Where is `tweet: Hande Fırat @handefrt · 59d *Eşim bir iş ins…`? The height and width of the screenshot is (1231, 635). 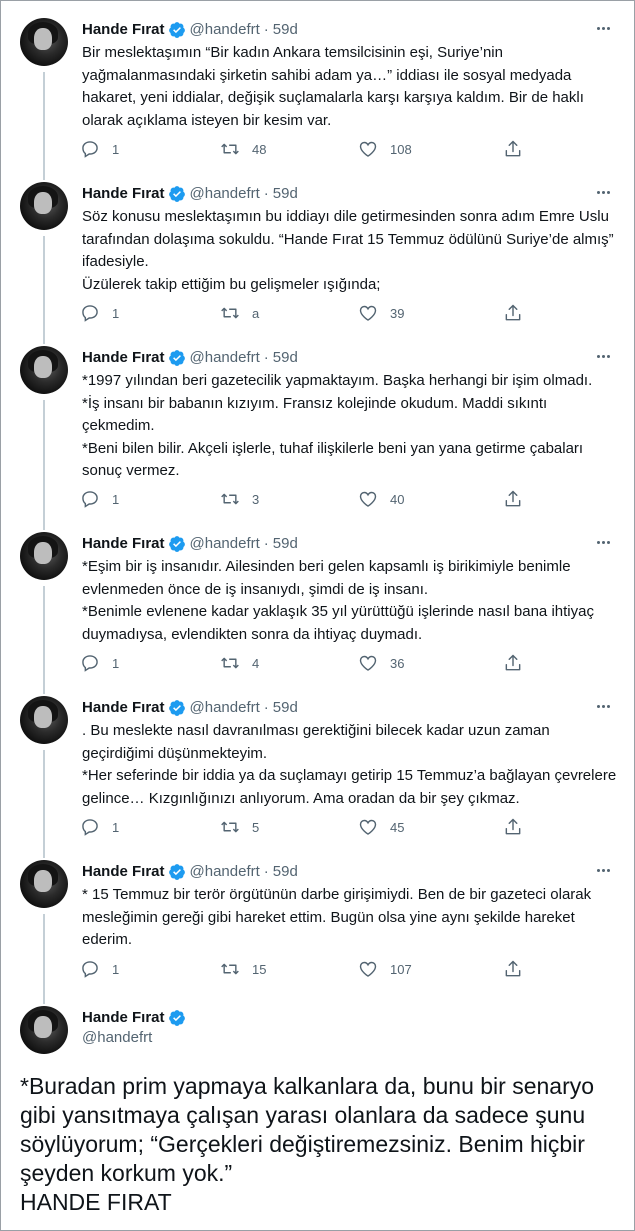 tweet: Hande Fırat @handefrt · 59d *Eşim bir iş ins… is located at coordinates (317, 607).